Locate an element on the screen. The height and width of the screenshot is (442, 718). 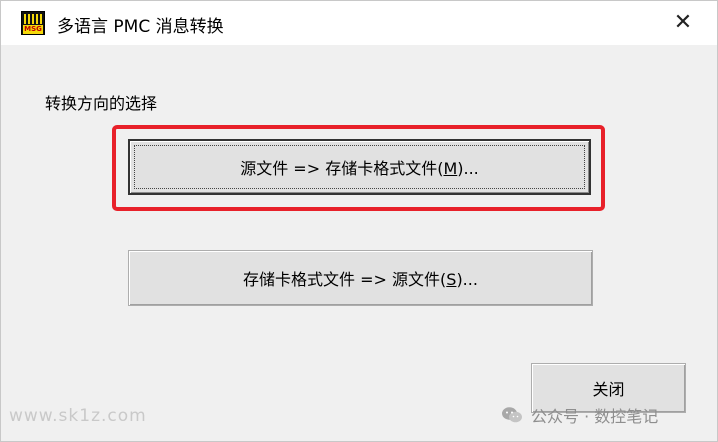
wechat-watermark: 公众号 · 数控笔记 is located at coordinates (579, 415).